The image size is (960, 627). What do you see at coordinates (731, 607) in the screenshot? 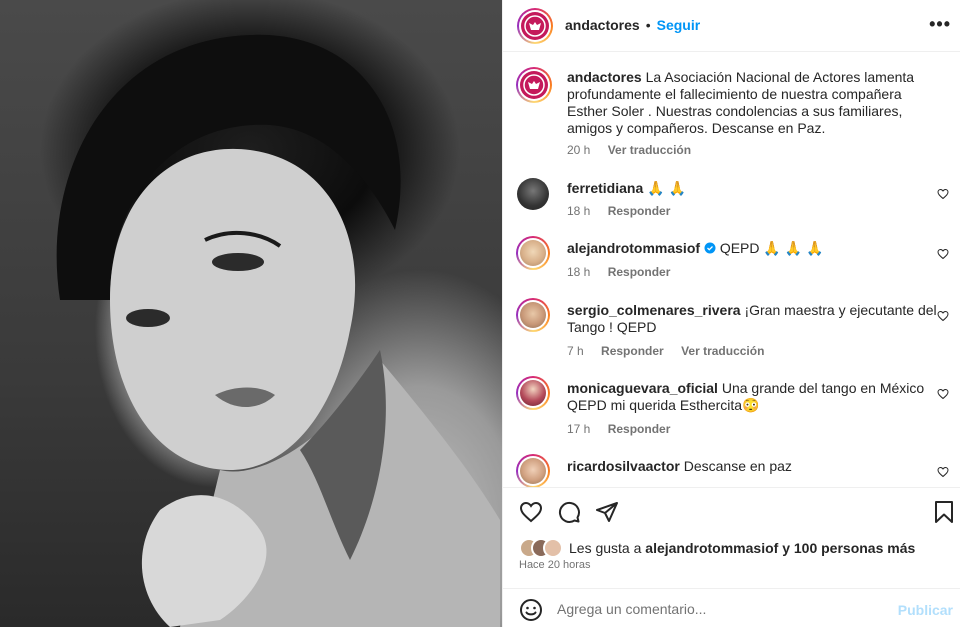
I see `add-comment-bar: Agrega un comentario... Publicar` at bounding box center [731, 607].